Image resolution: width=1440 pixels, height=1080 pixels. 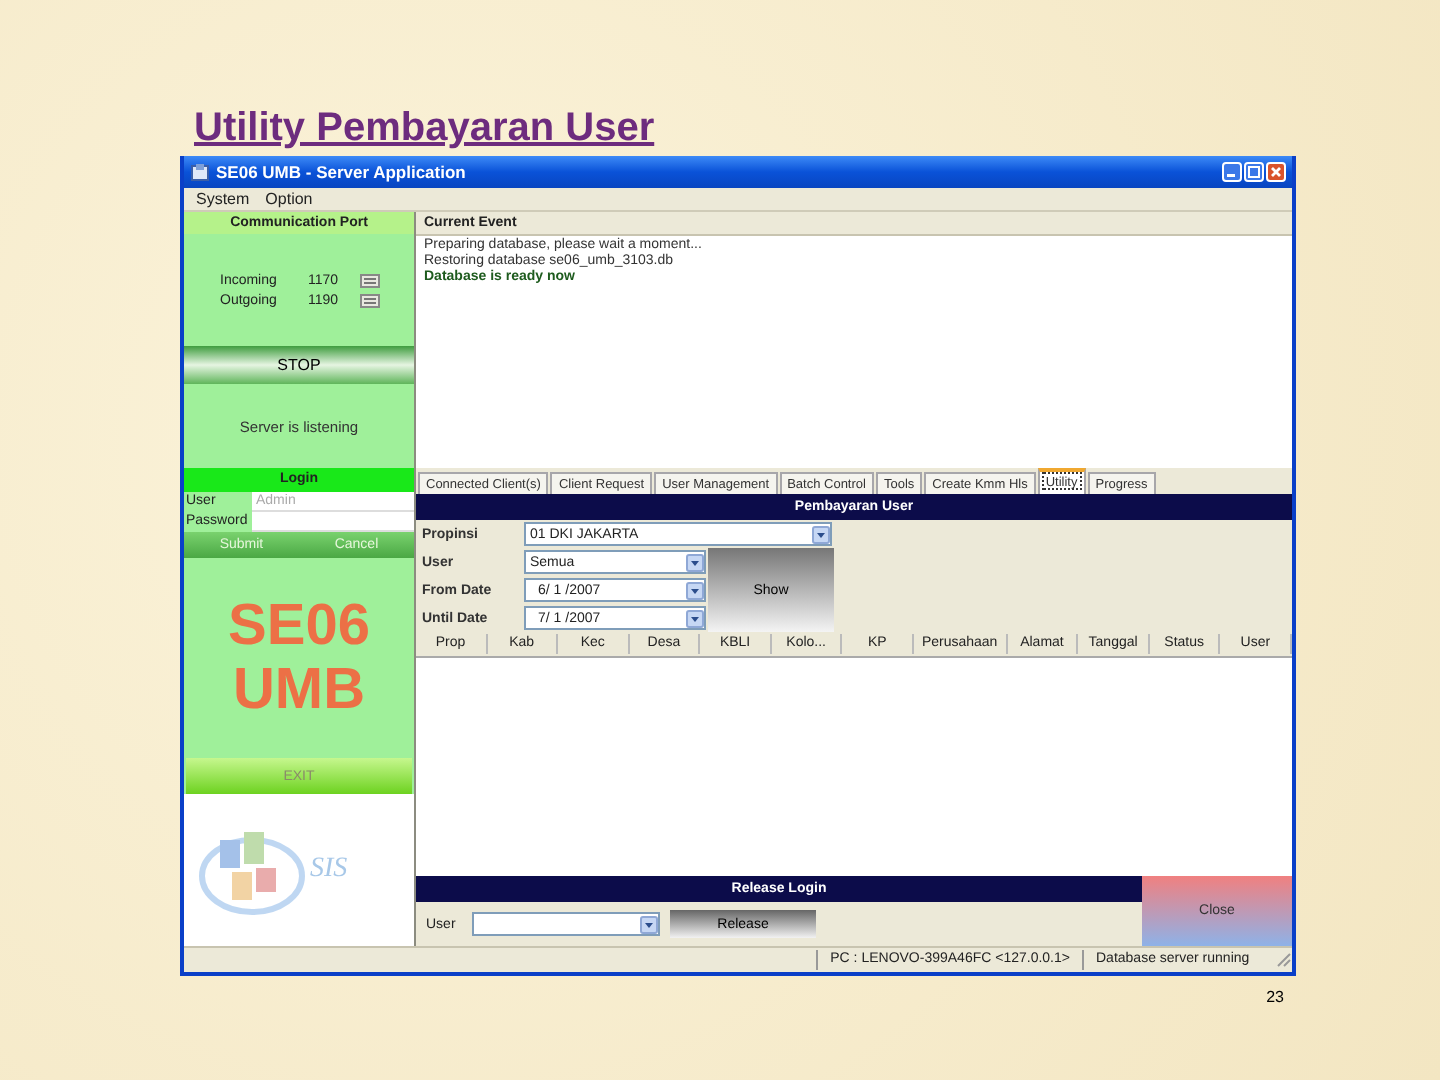 What do you see at coordinates (1254, 172) in the screenshot?
I see `maximize-icon` at bounding box center [1254, 172].